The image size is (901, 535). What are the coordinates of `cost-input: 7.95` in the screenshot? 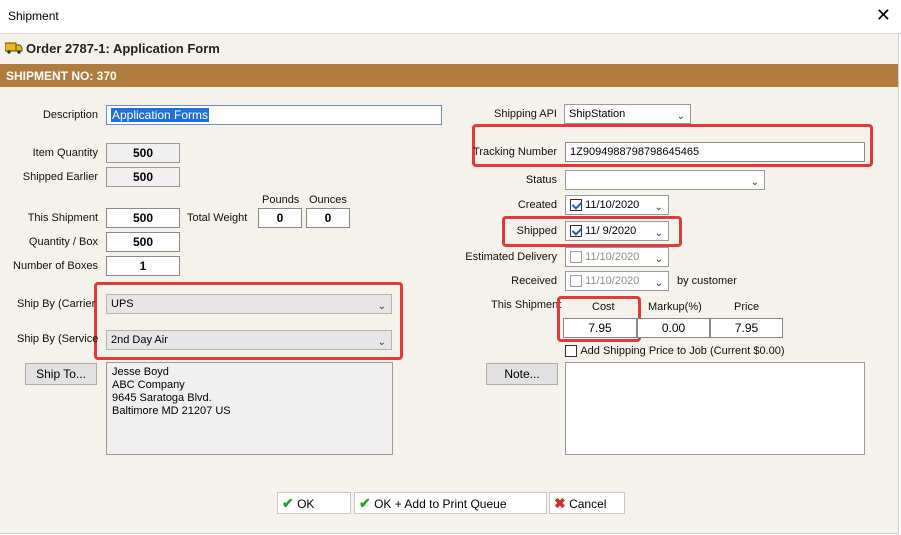 It's located at (600, 328).